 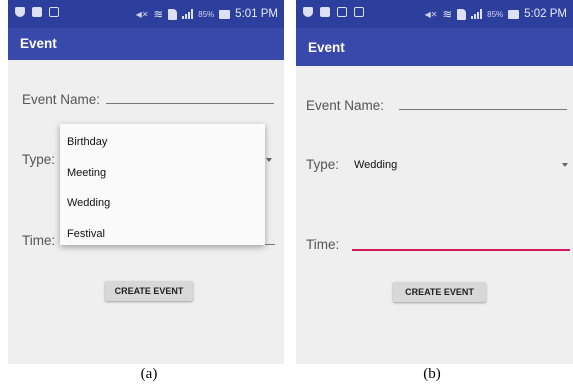 I want to click on dropdown-option-birthday: Birthday, so click(x=162, y=146).